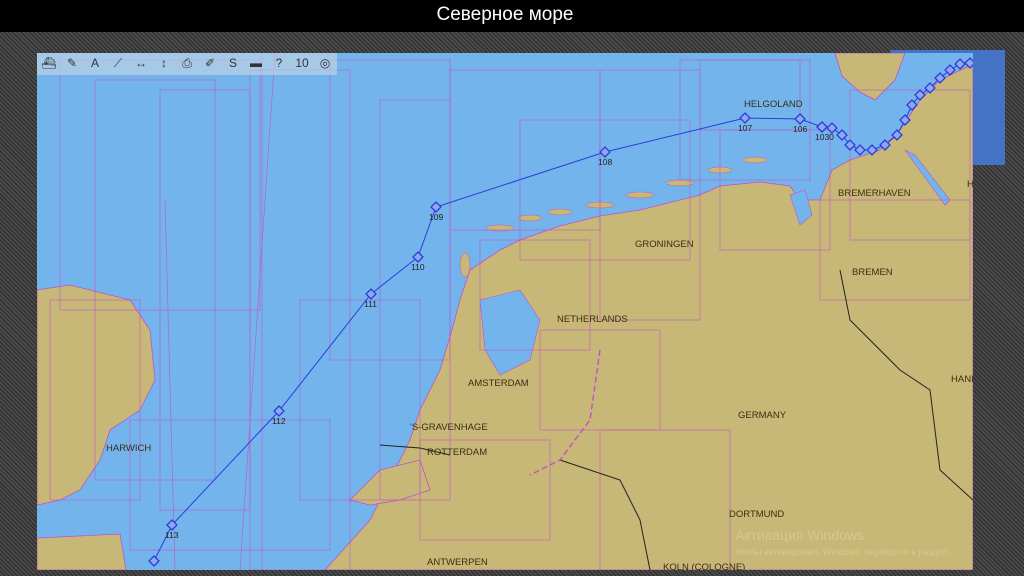 Image resolution: width=1024 pixels, height=576 pixels. Describe the element at coordinates (605, 162) in the screenshot. I see `waypoint-label: 108` at that location.